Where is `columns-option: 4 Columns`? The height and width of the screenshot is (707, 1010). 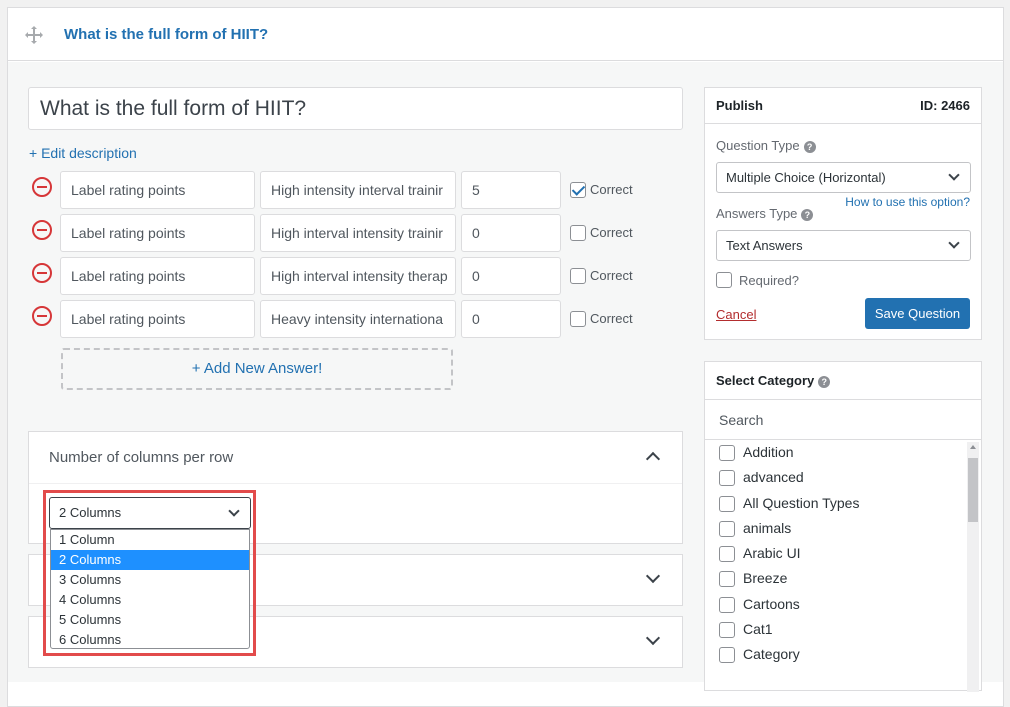 columns-option: 4 Columns is located at coordinates (150, 600).